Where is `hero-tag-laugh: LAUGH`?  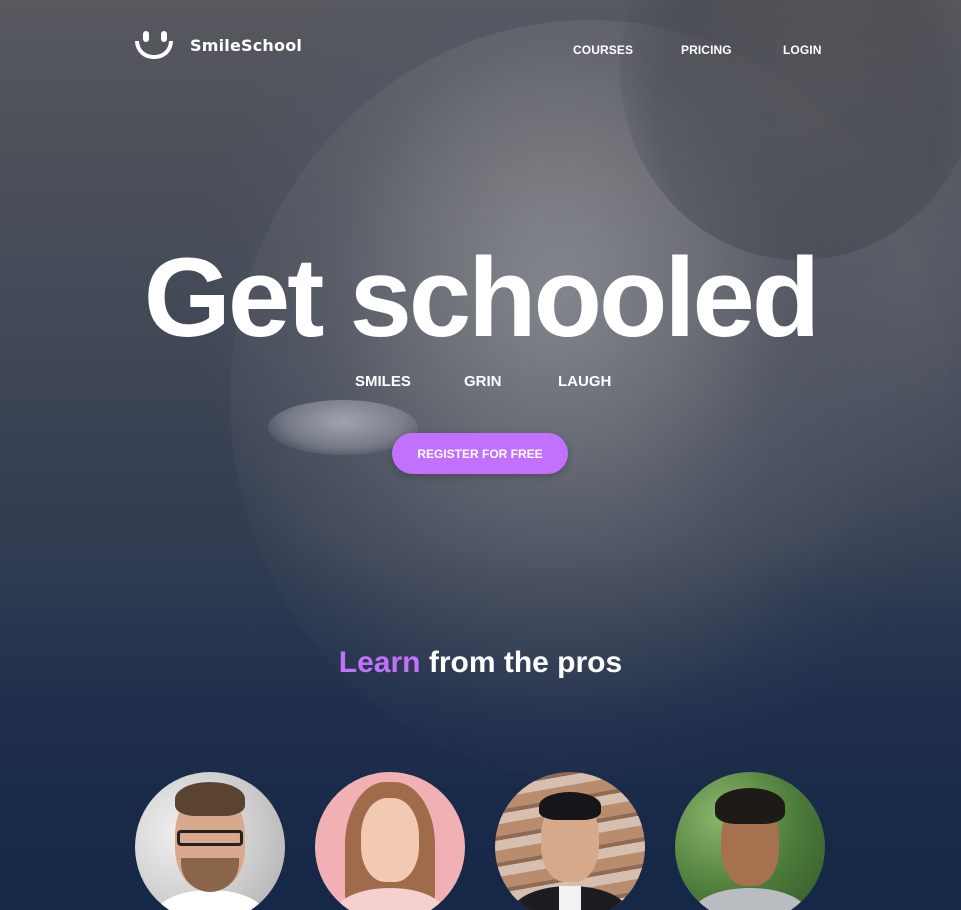
hero-tag-laugh: LAUGH is located at coordinates (585, 381).